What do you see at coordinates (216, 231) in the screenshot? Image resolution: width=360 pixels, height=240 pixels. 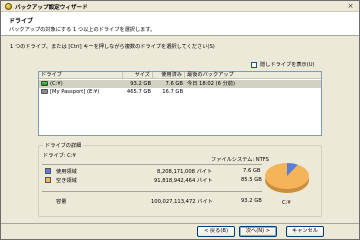 I see `back-button: < 戻る(B)` at bounding box center [216, 231].